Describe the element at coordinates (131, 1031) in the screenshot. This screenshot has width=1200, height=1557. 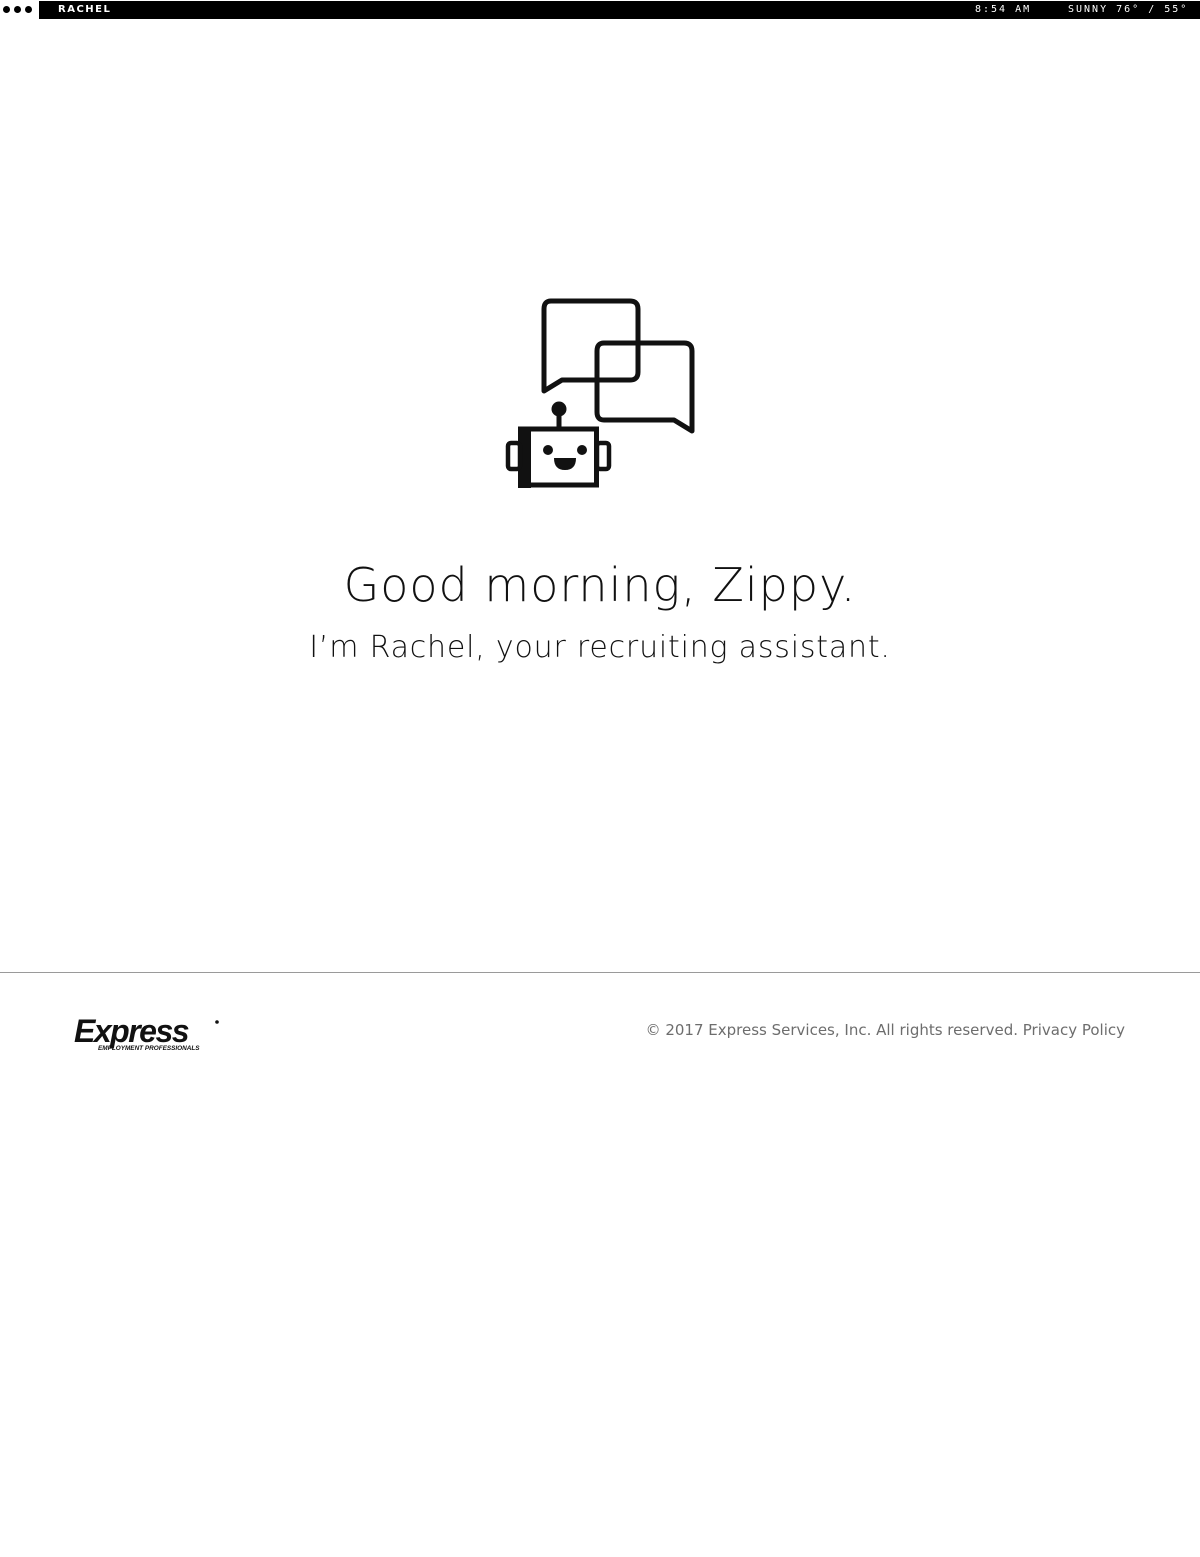
I see `logo-wordmark: Express` at that location.